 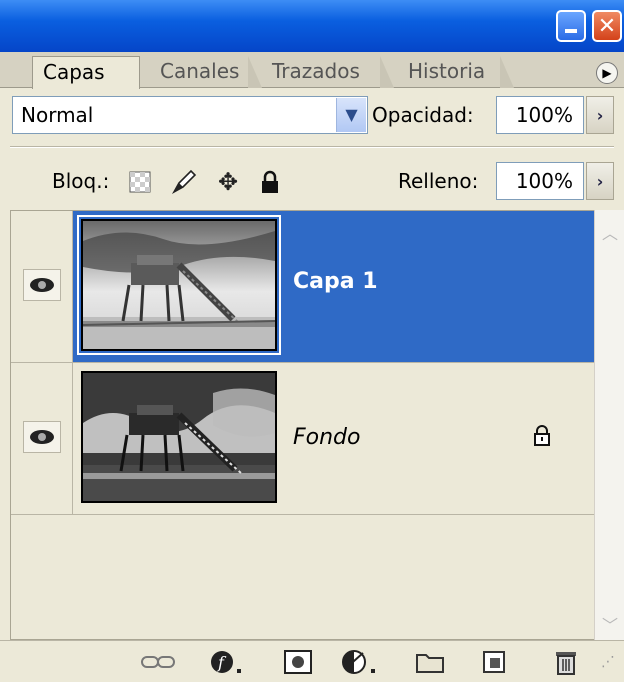 I want to click on adjustment-layer-icon, so click(x=363, y=662).